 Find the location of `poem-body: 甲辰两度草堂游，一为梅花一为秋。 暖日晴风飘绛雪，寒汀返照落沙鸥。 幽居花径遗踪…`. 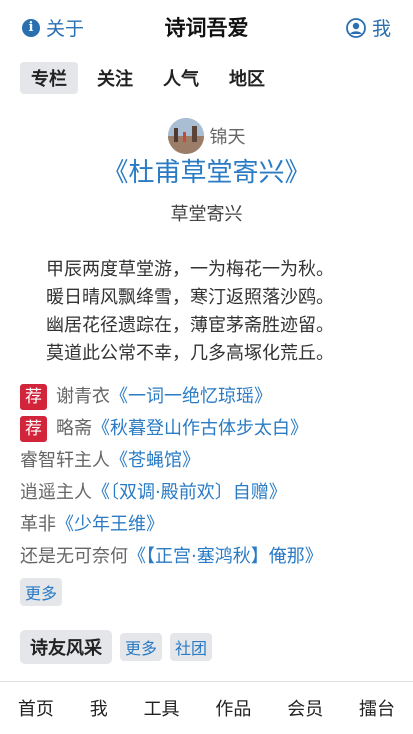

poem-body: 甲辰两度草堂游，一为梅花一为秋。 暖日晴风飘绛雪，寒汀返照落沙鸥。 幽居花径遗踪… is located at coordinates (190, 312).